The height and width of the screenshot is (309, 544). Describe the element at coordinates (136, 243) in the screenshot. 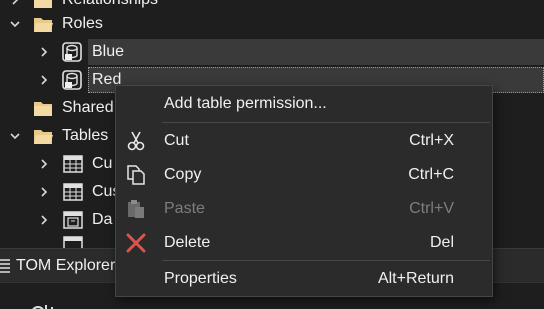

I see `delete-x-icon` at that location.